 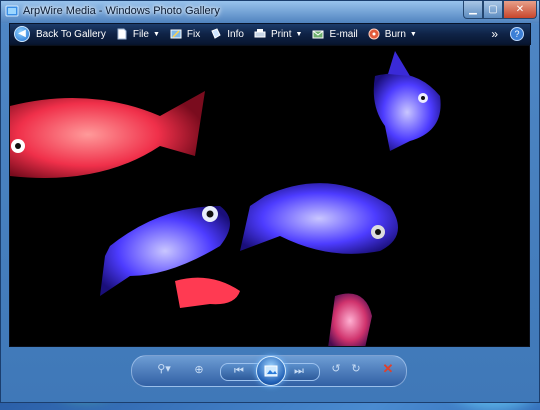 I want to click on minimize-icon: ▁, so click(x=473, y=9).